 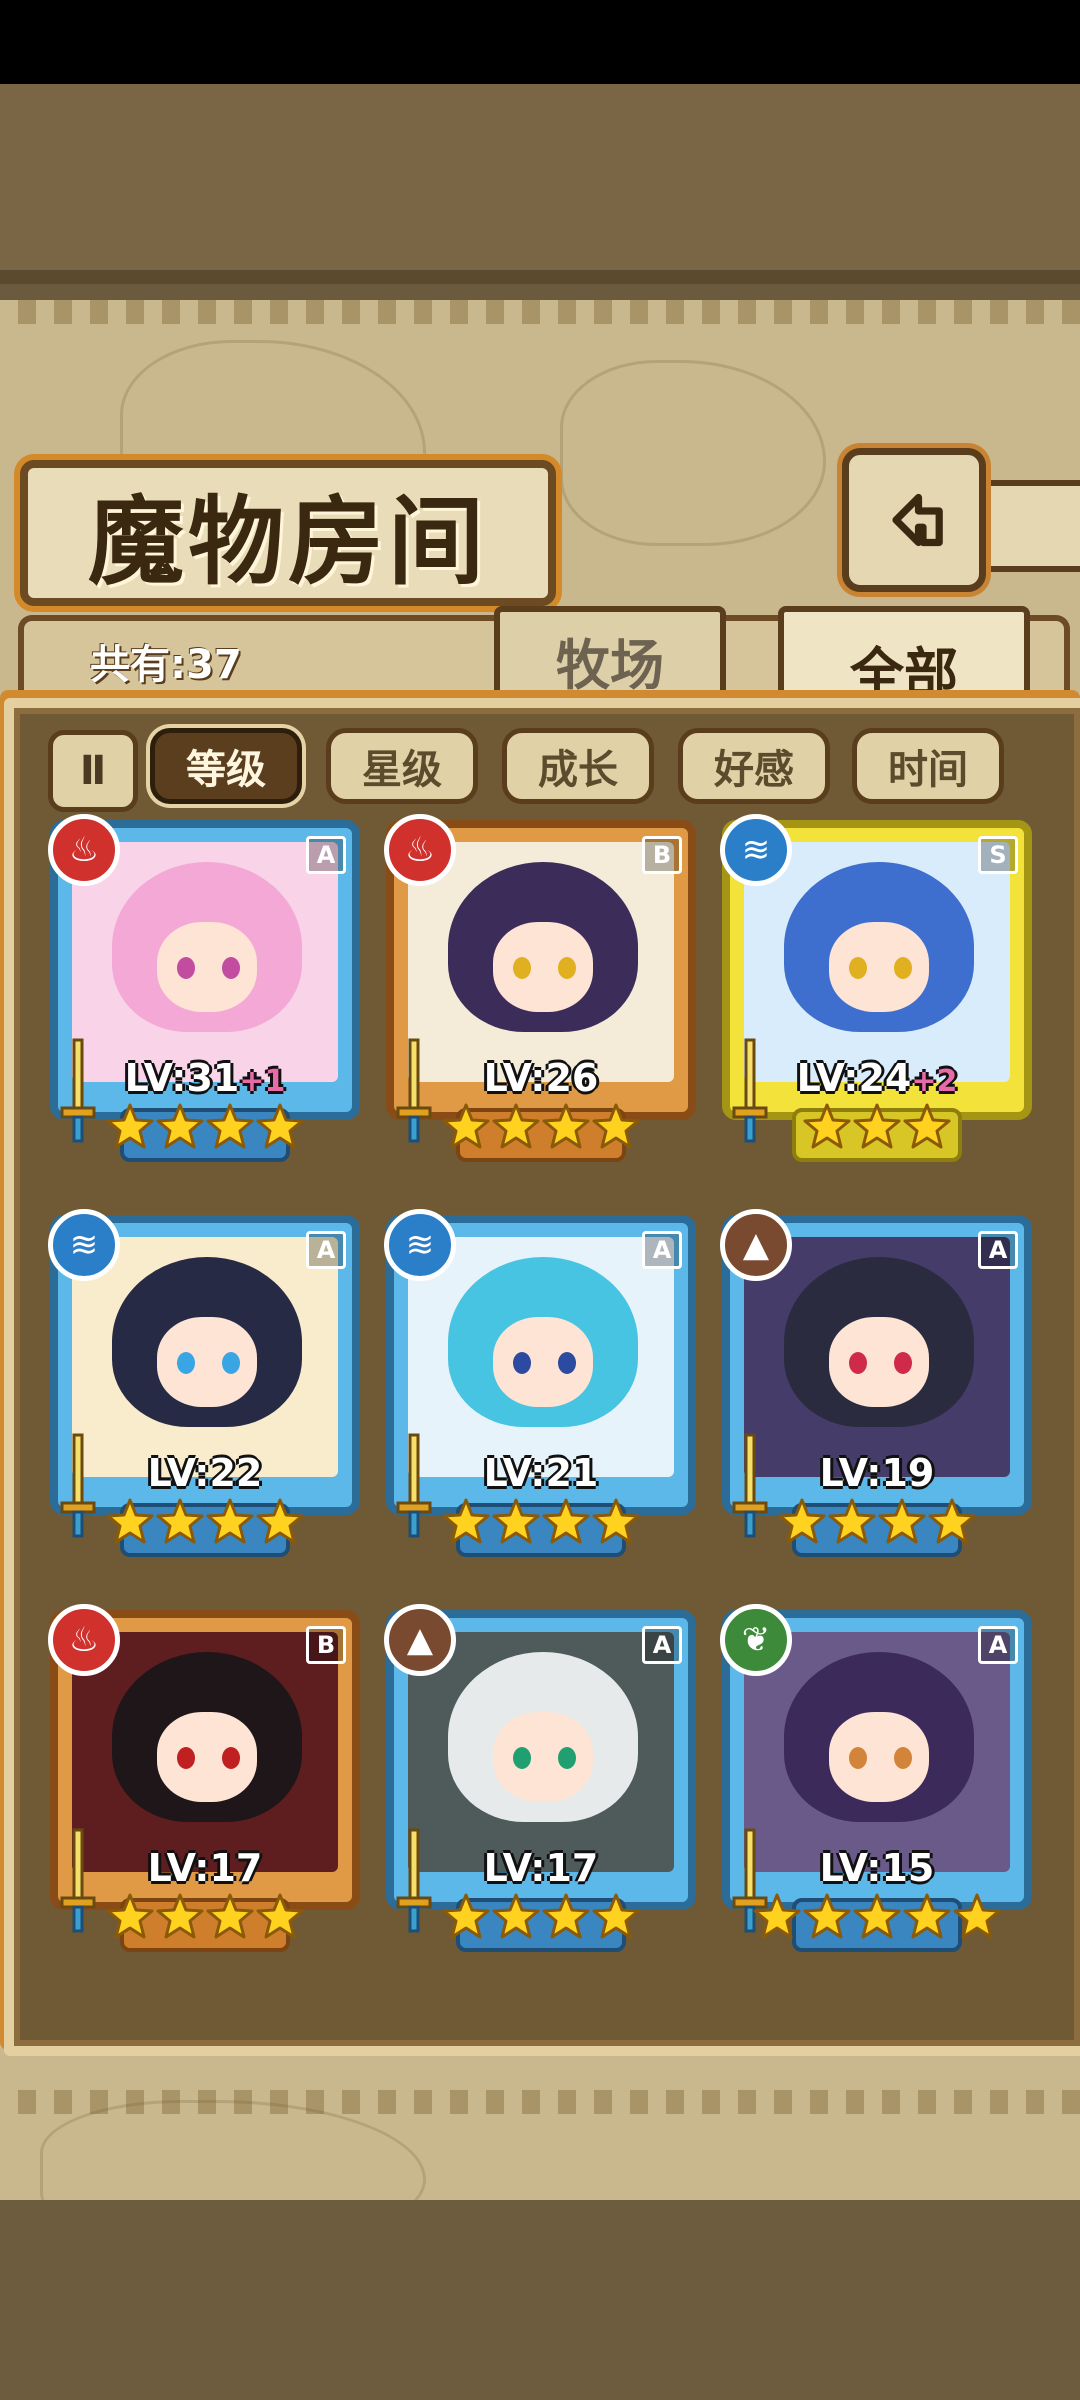 What do you see at coordinates (928, 766) in the screenshot?
I see `filter-time: 时间` at bounding box center [928, 766].